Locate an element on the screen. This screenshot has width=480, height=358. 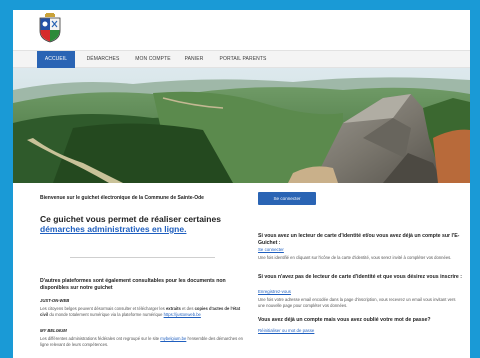
eid-login-link: Se connecter is located at coordinates (271, 249).